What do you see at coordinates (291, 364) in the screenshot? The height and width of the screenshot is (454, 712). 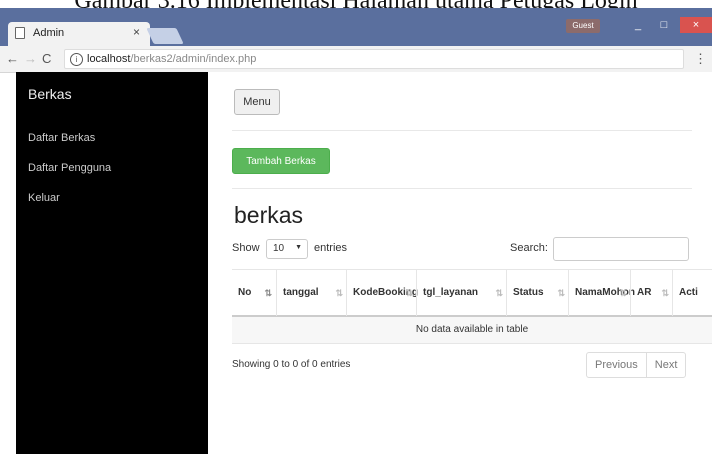 I see `table-info: Showing 0 to 0 of 0 entries` at bounding box center [291, 364].